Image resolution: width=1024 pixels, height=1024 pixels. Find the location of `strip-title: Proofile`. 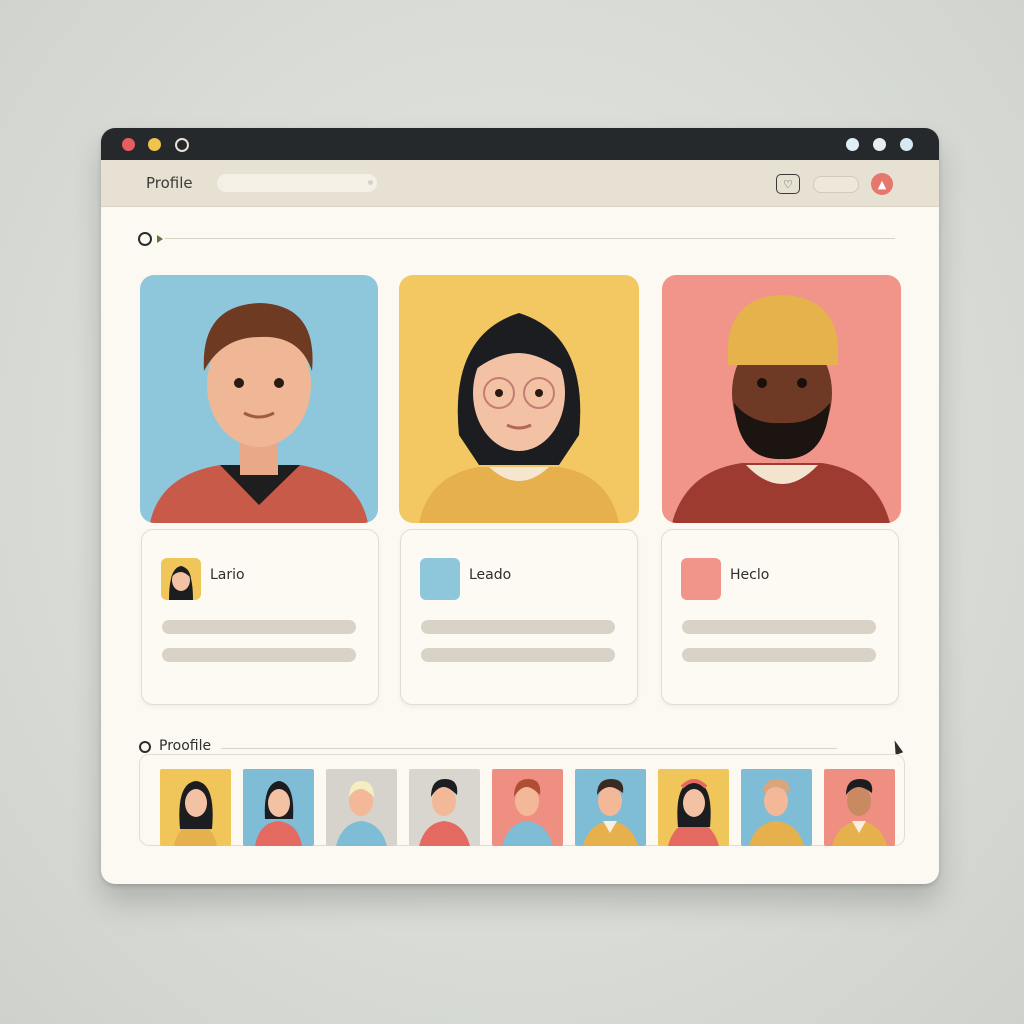

strip-title: Proofile is located at coordinates (185, 746).